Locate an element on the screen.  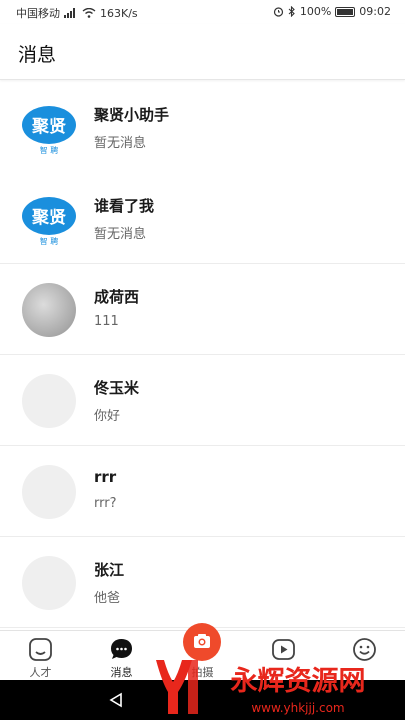
conversation-name: 聚贤小助手 is located at coordinates (132, 115).